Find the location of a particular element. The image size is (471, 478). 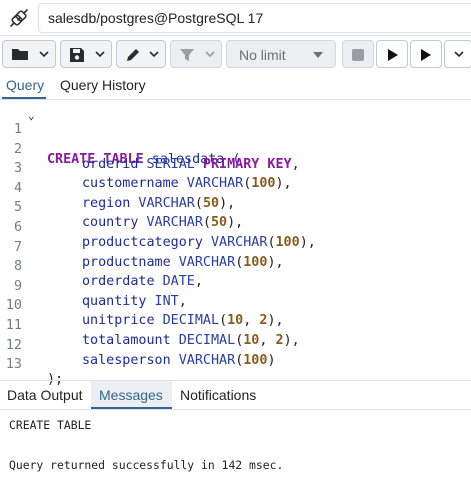

connection-label: salesdb/postgres@PostgreSQL 17 is located at coordinates (156, 18).